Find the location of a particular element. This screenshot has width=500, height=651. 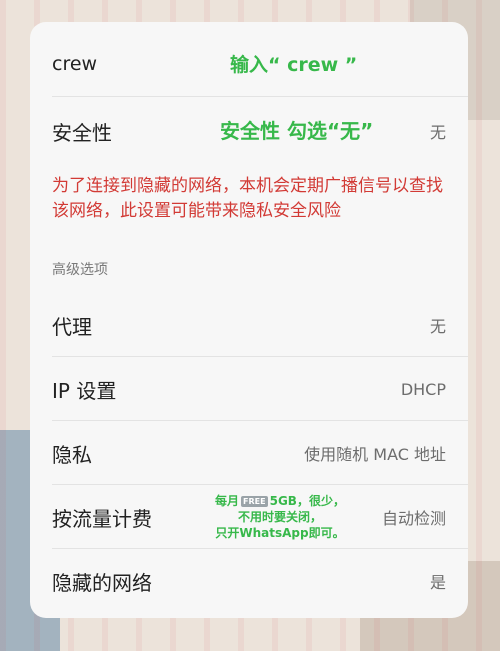

security-label: 安全性 is located at coordinates (82, 132).